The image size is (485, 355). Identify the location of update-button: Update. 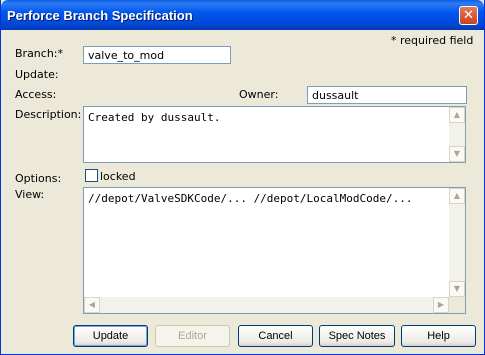
(110, 336).